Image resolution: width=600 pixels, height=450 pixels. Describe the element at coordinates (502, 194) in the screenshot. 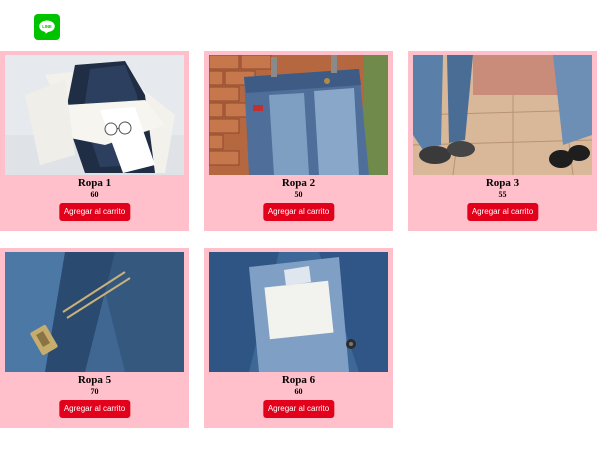

I see `product-price: 55` at that location.